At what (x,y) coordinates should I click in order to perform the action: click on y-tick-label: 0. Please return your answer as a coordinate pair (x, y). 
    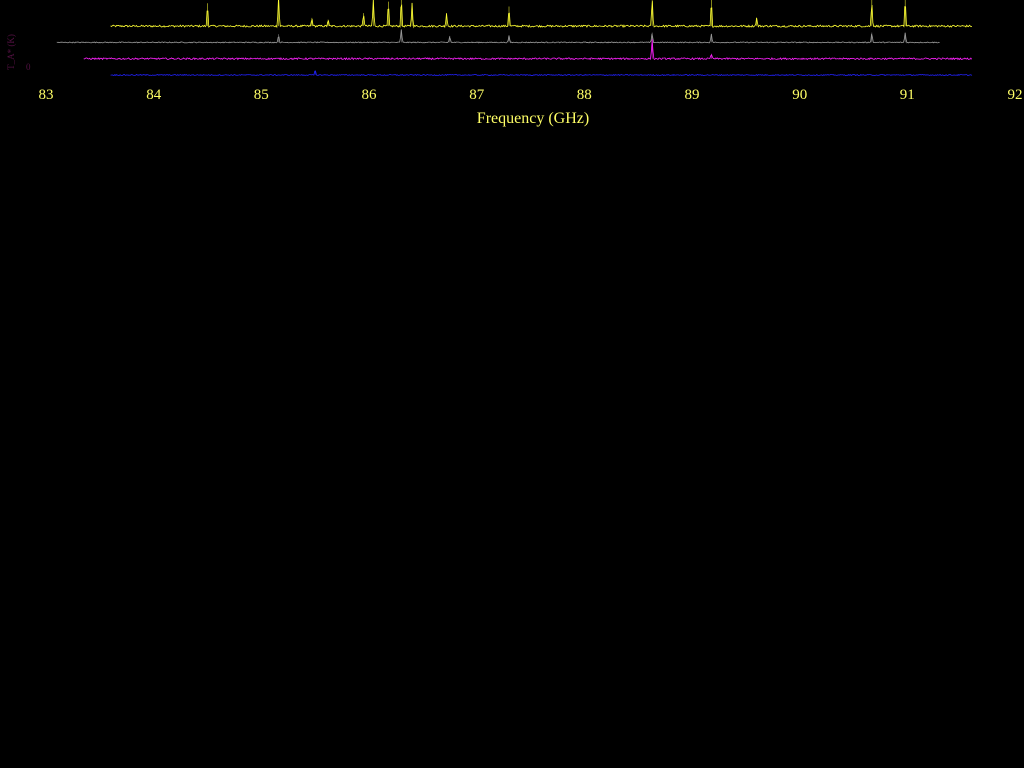
    Looking at the image, I should click on (28, 67).